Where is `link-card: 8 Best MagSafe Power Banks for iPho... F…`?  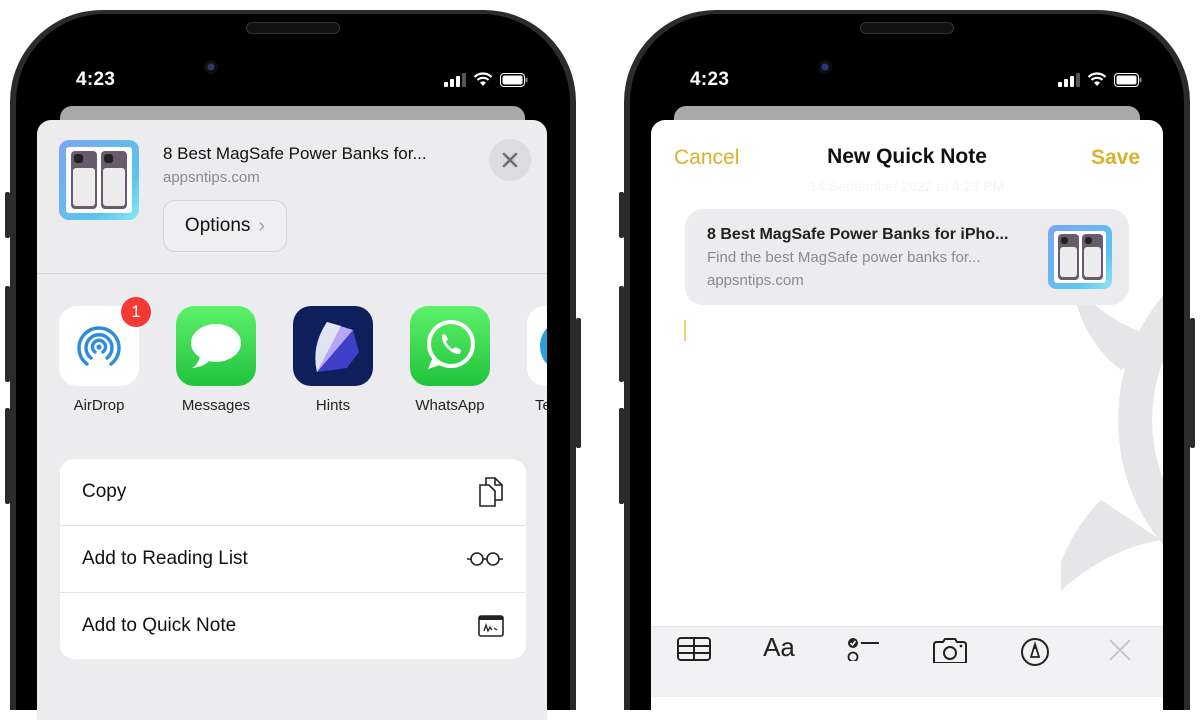 link-card: 8 Best MagSafe Power Banks for iPho... F… is located at coordinates (907, 257).